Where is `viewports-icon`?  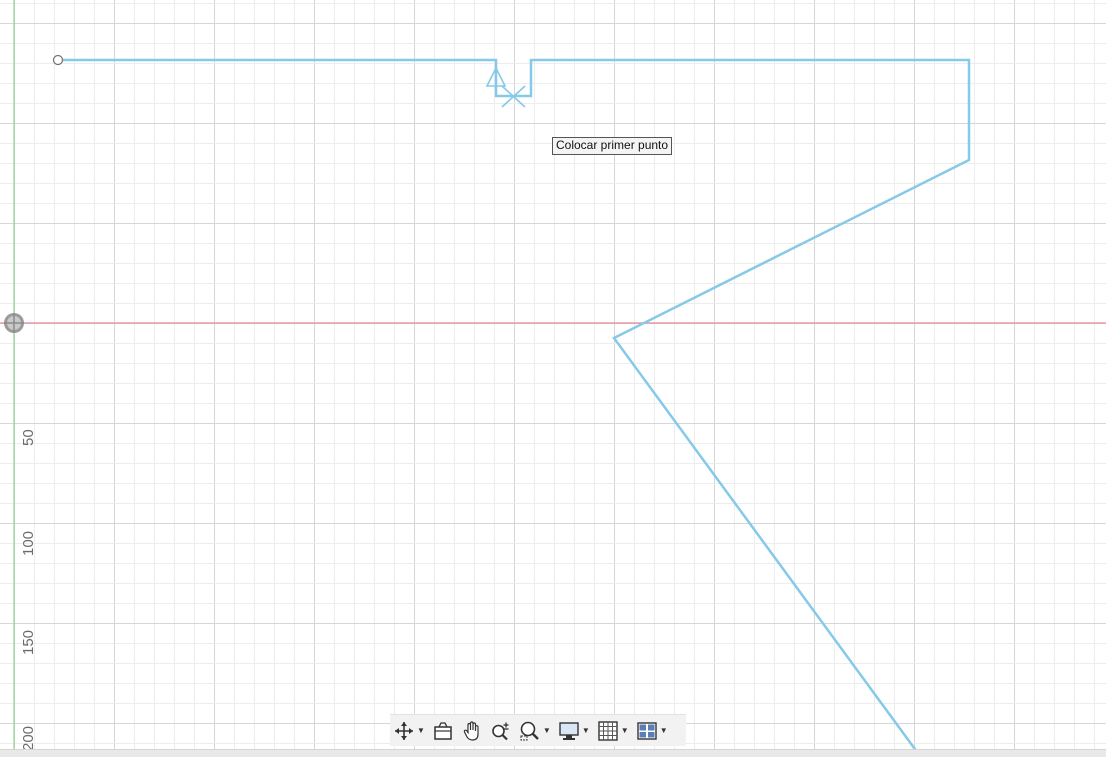
viewports-icon is located at coordinates (646, 730).